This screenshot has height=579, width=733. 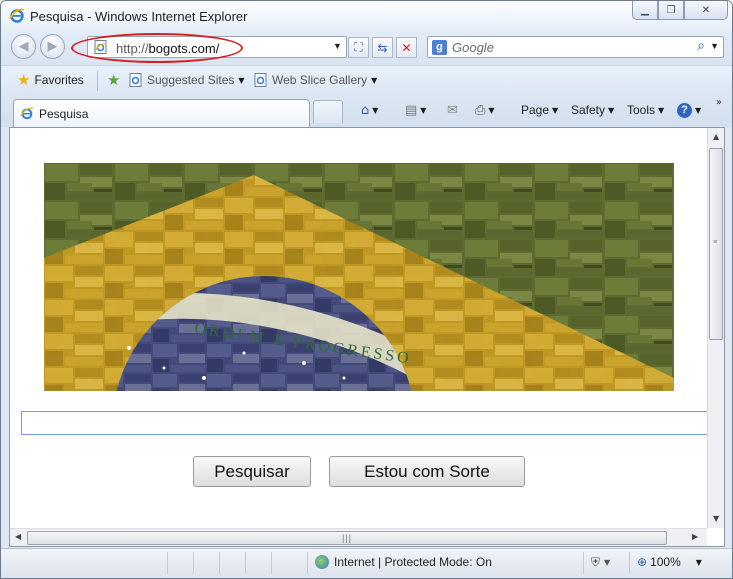 I want to click on add-to-favorites-bar-button: ★, so click(x=114, y=80).